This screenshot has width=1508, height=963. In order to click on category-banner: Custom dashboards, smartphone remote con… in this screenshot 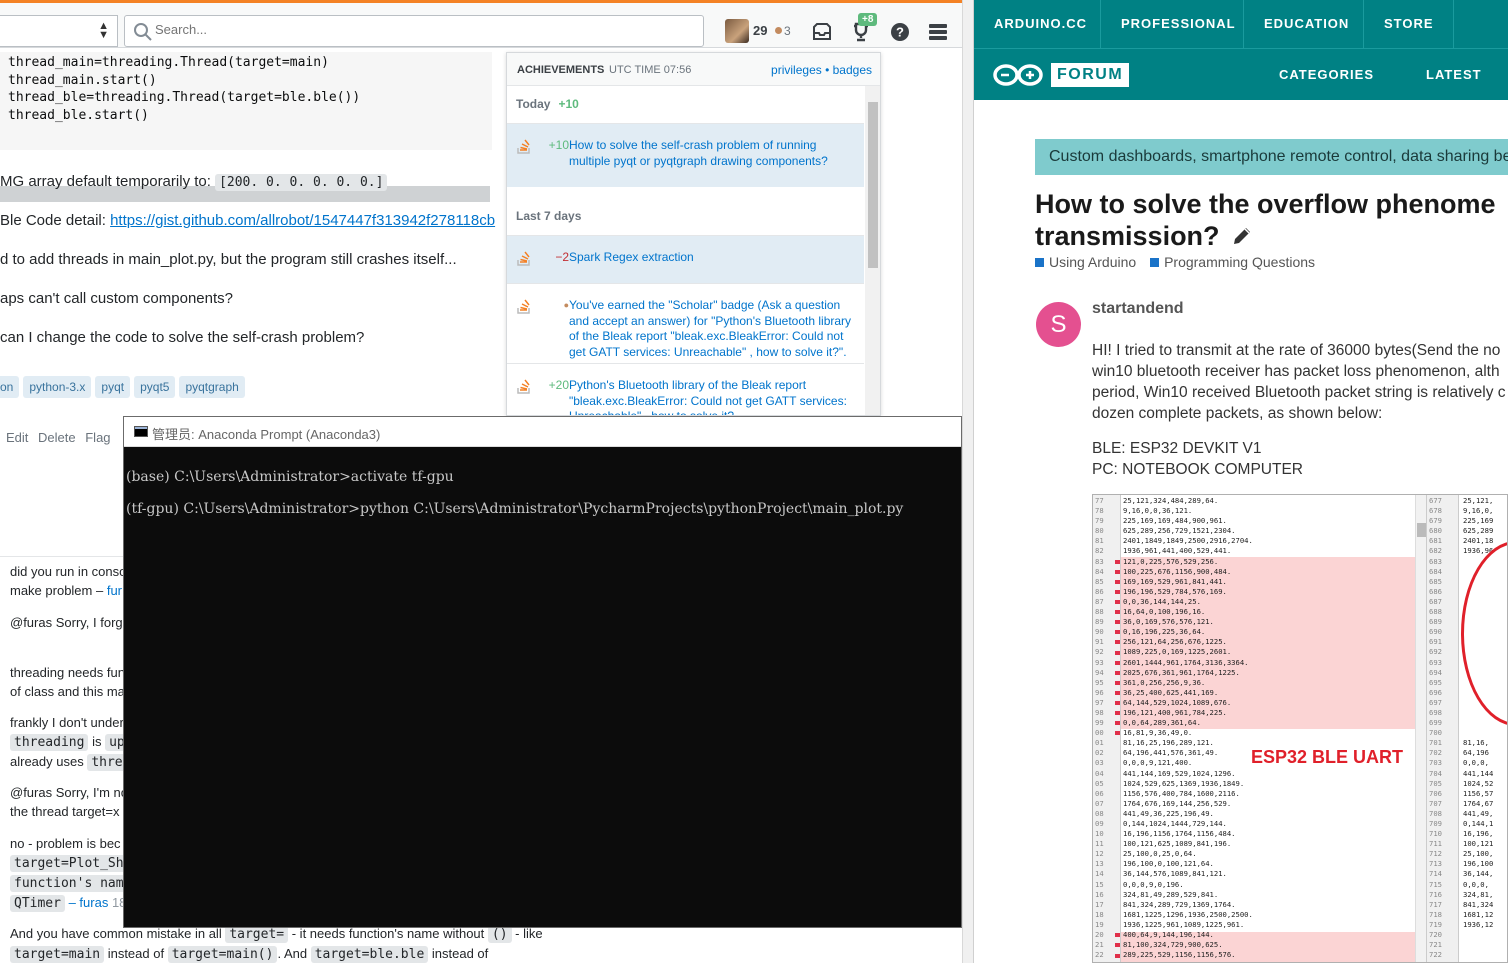, I will do `click(1271, 157)`.